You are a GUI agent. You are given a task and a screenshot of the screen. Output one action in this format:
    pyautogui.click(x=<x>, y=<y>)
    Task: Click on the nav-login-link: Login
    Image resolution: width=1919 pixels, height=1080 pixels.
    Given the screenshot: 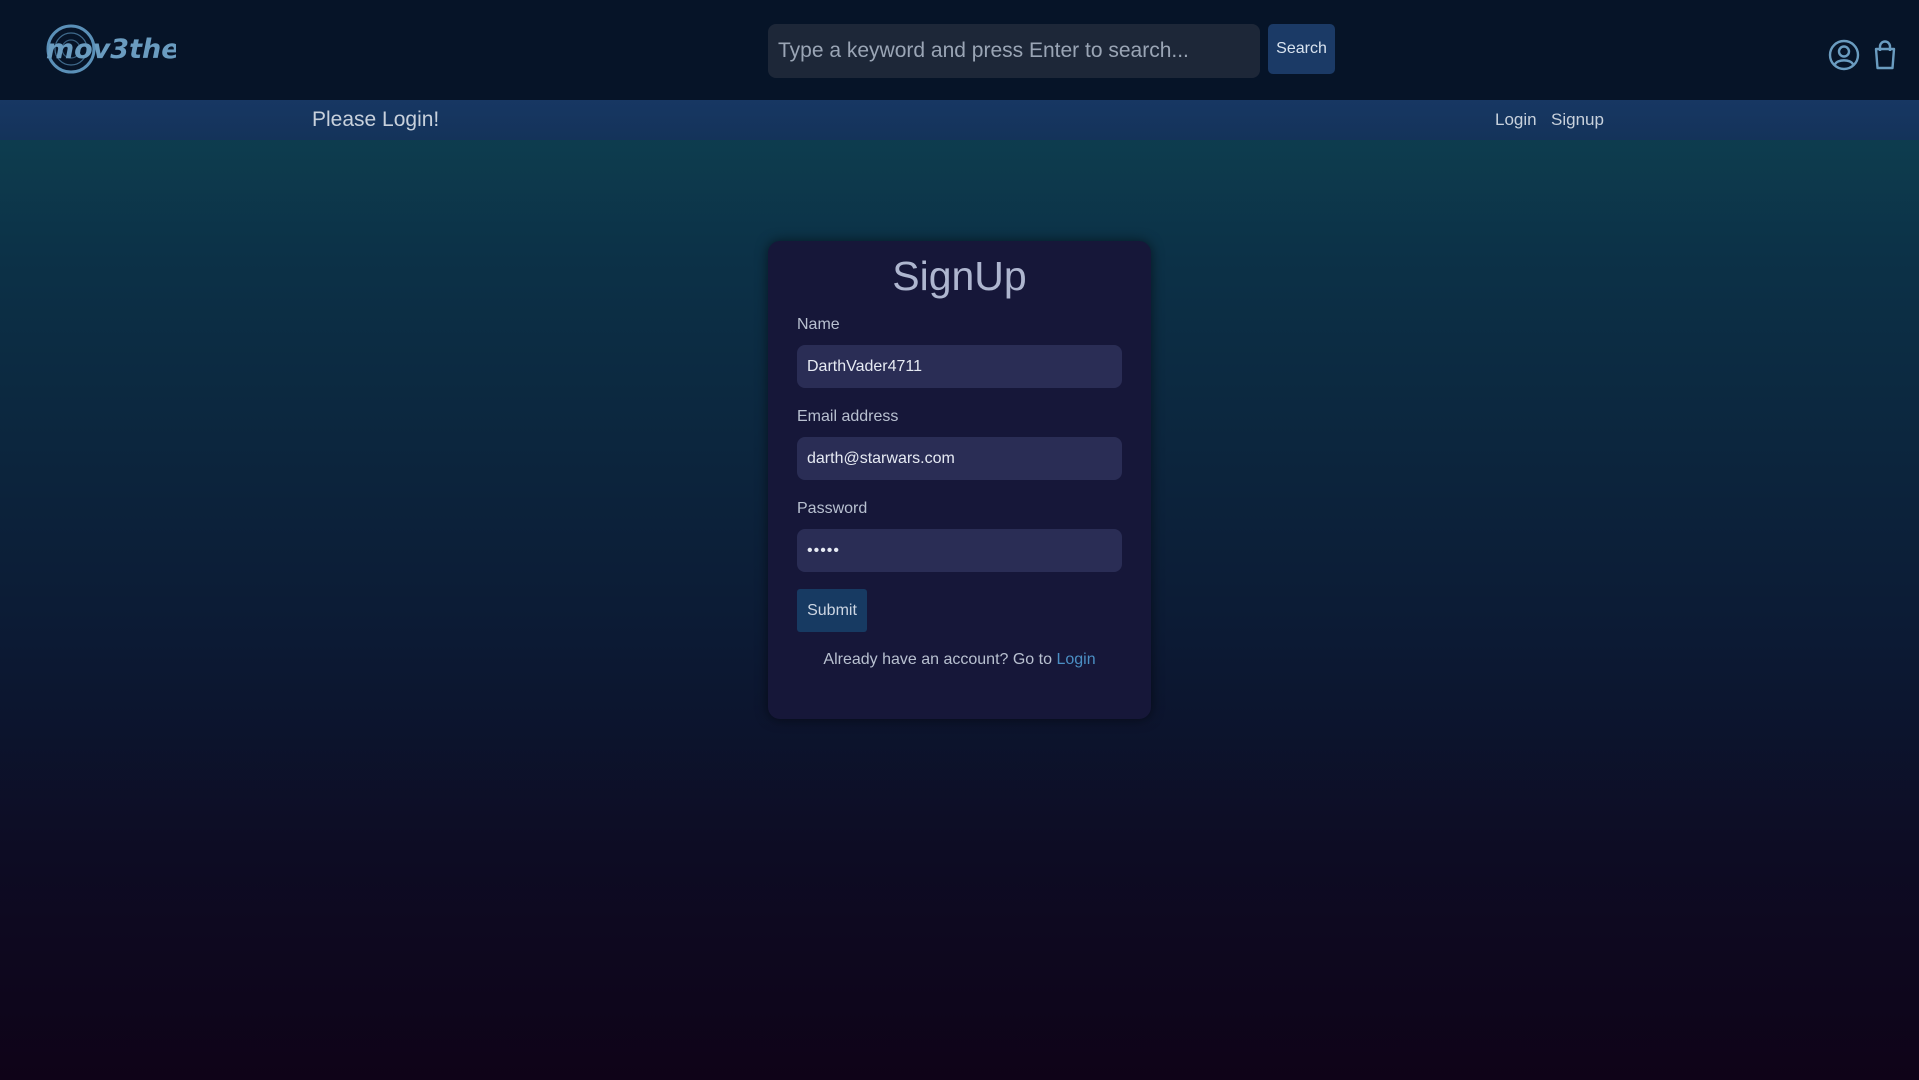 What is the action you would take?
    pyautogui.click(x=1516, y=120)
    